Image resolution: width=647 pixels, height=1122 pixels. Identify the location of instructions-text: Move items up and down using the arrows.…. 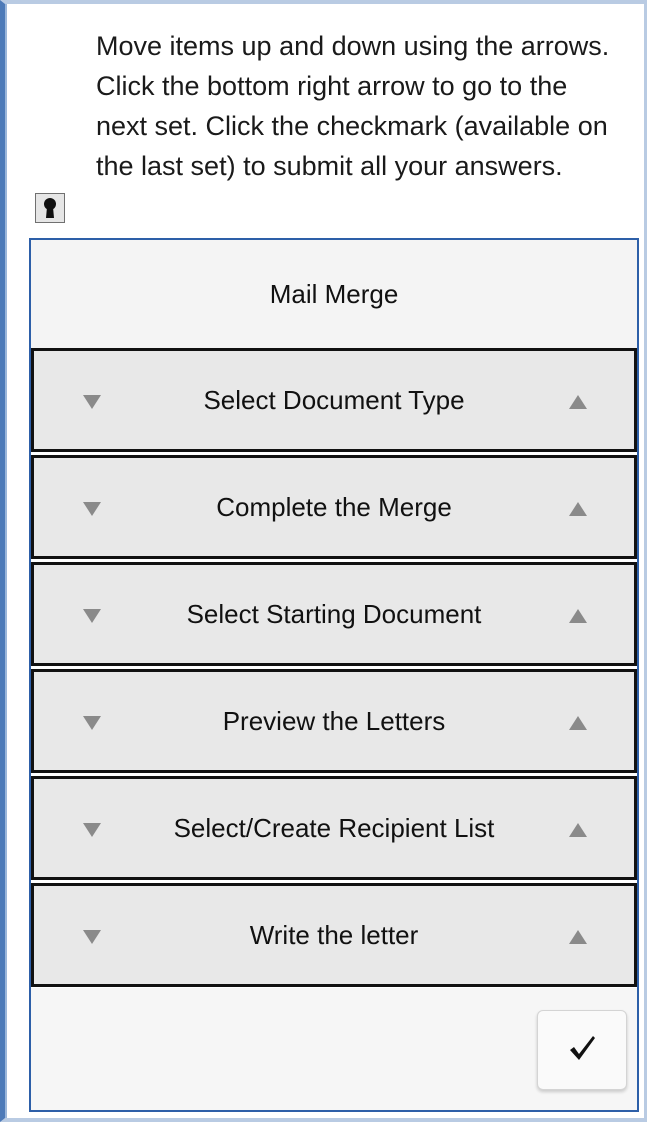
(353, 106).